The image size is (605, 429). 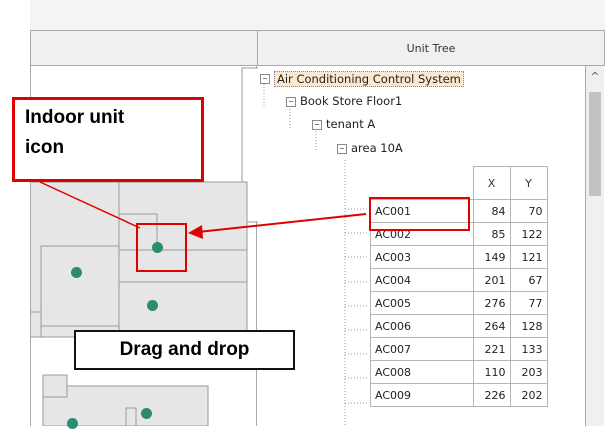 What do you see at coordinates (422, 183) in the screenshot?
I see `table-corner` at bounding box center [422, 183].